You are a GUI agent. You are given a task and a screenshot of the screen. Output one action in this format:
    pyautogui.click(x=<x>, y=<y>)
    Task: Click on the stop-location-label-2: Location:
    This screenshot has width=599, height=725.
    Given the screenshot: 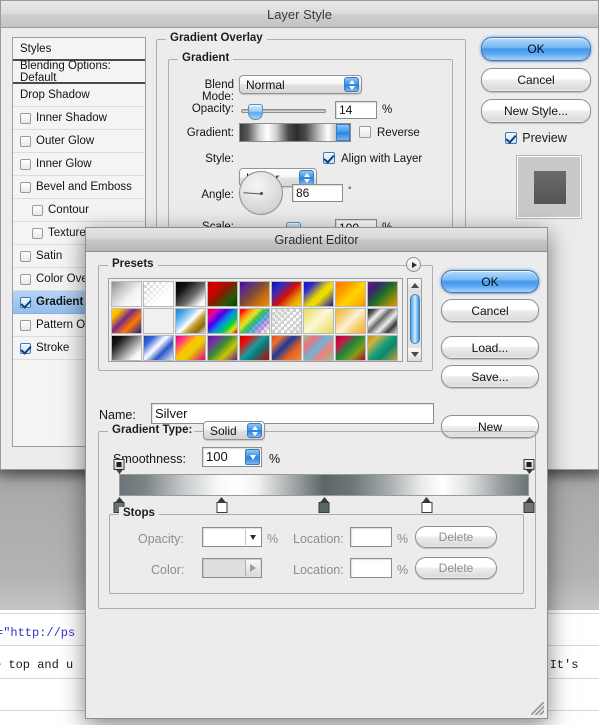 What is the action you would take?
    pyautogui.click(x=318, y=570)
    